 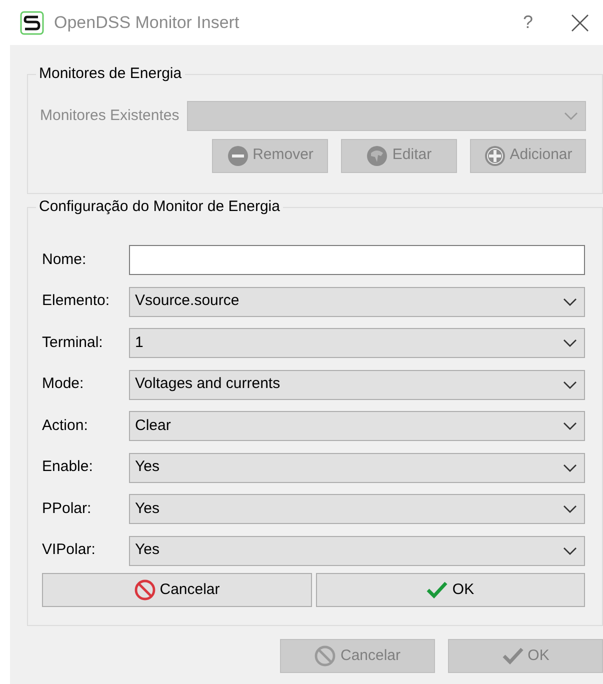 I want to click on field-label: PPolar:, so click(x=67, y=508).